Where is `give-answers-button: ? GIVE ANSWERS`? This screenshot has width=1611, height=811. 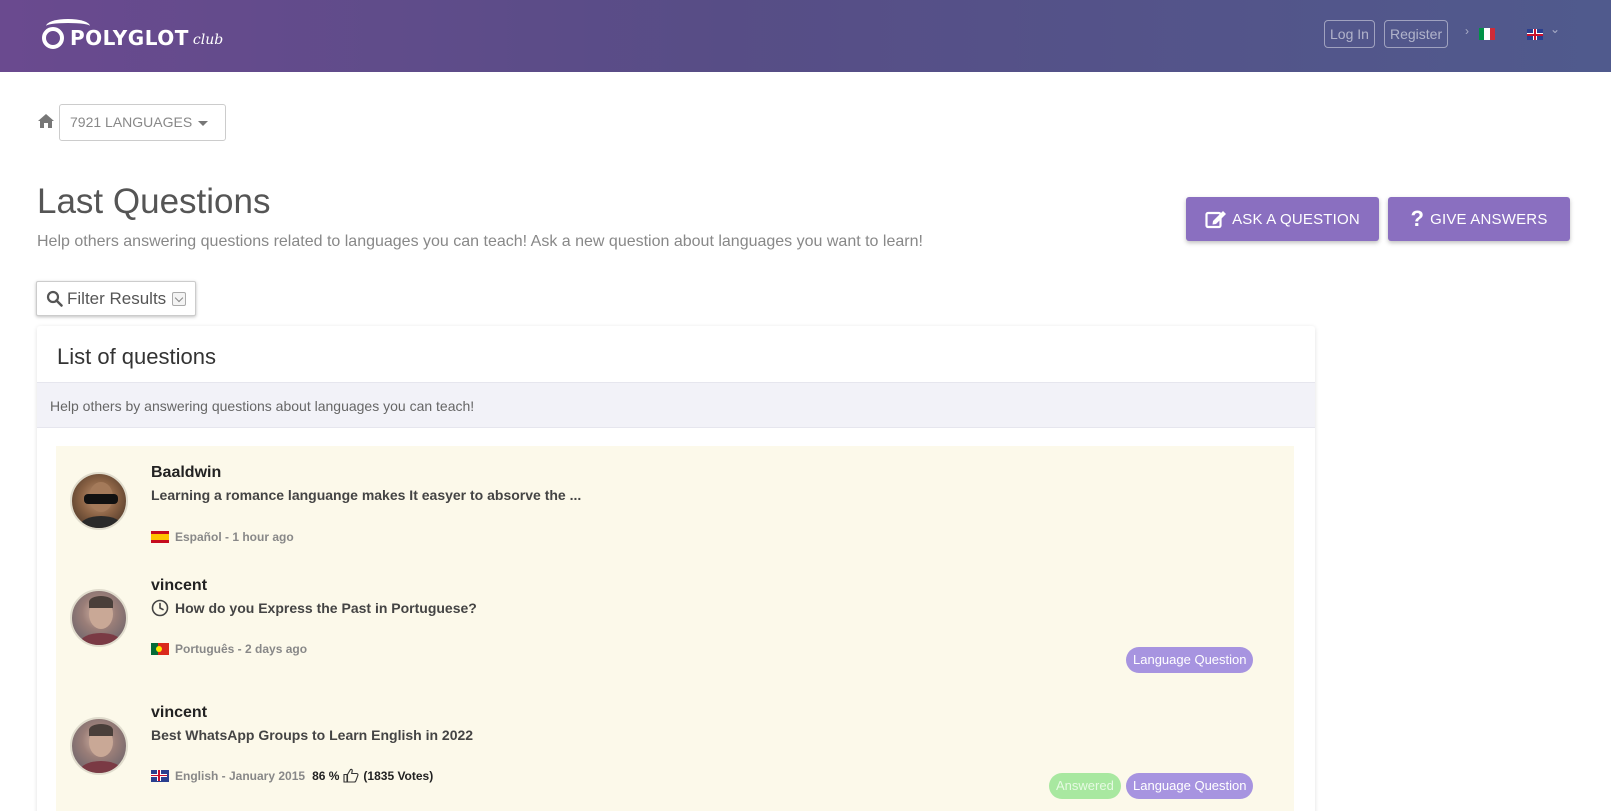
give-answers-button: ? GIVE ANSWERS is located at coordinates (1479, 219).